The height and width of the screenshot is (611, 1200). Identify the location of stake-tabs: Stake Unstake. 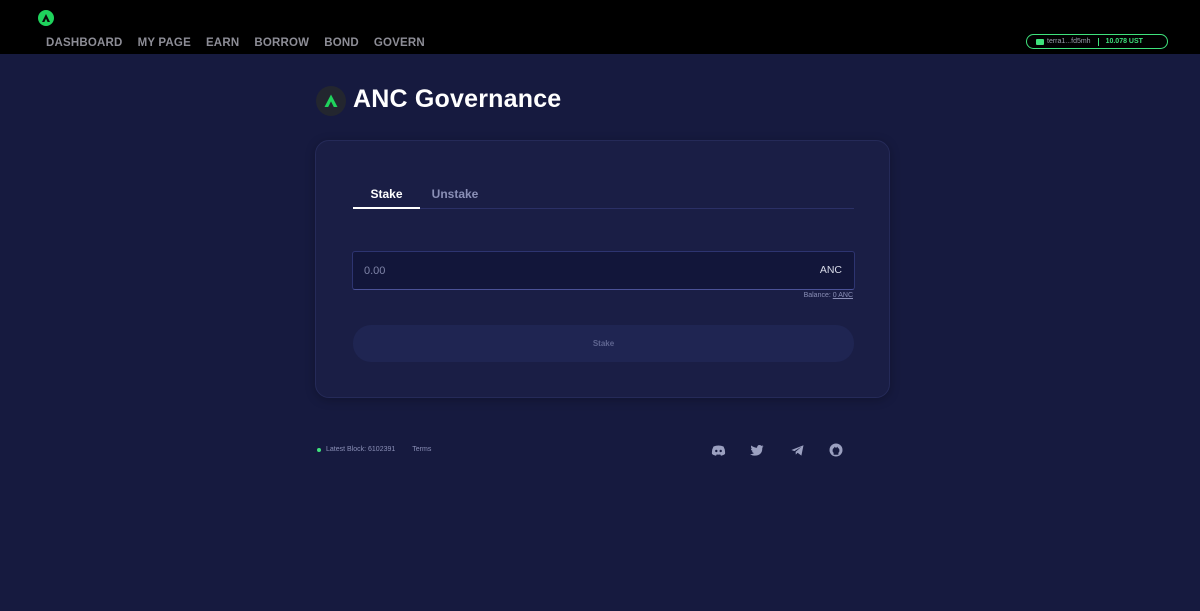
(603, 195).